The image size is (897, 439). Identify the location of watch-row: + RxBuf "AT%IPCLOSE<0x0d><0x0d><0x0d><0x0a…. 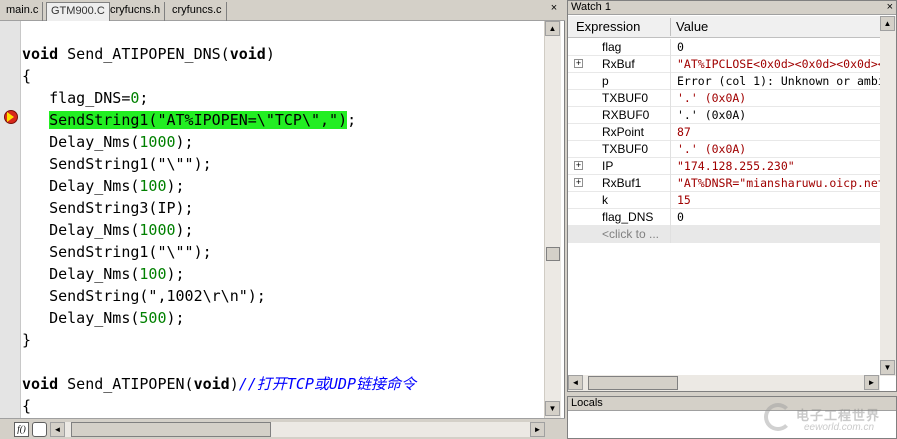
(724, 64).